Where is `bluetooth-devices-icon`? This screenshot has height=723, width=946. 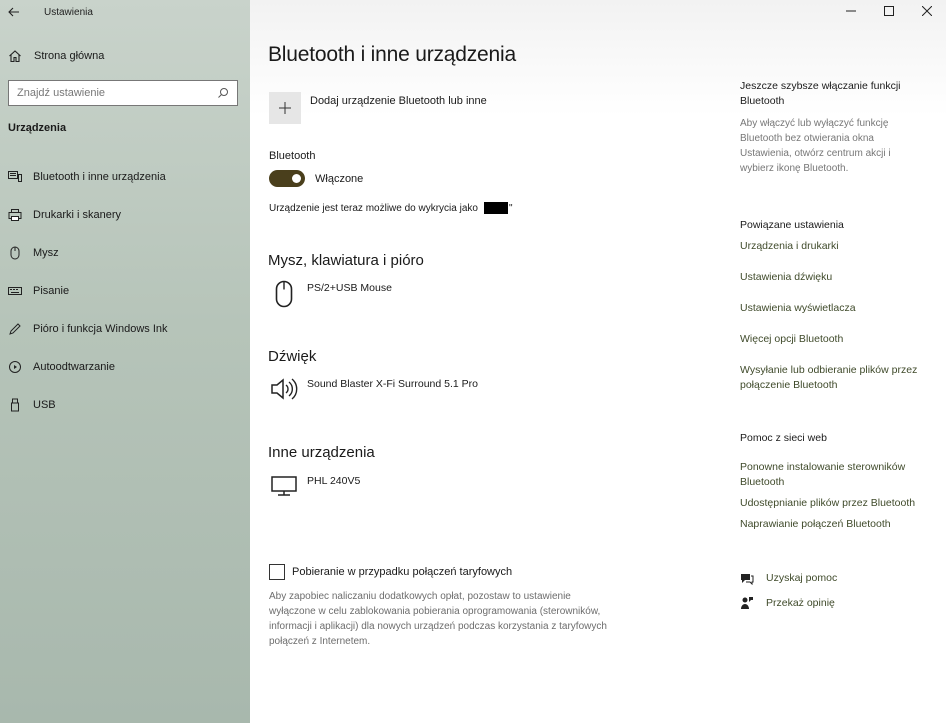 bluetooth-devices-icon is located at coordinates (15, 177).